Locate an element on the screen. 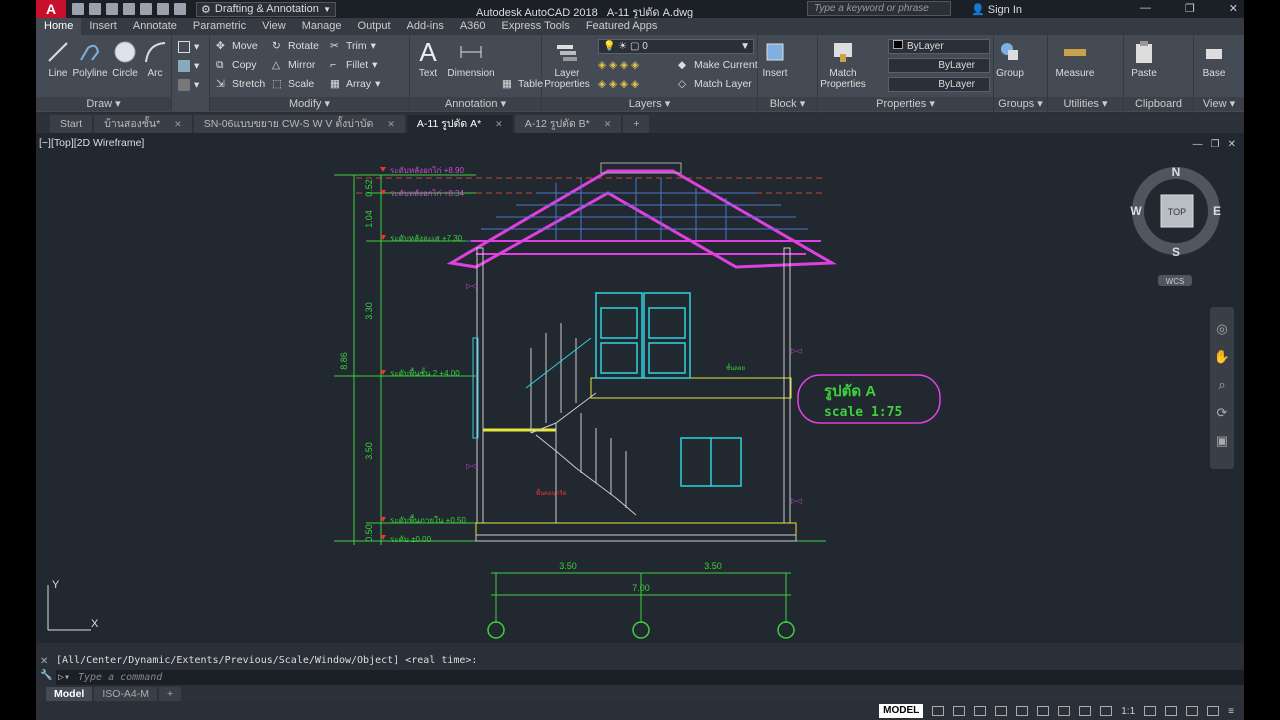 The image size is (1280, 720). draw-panel-title: Draw ▾ is located at coordinates (103, 104).